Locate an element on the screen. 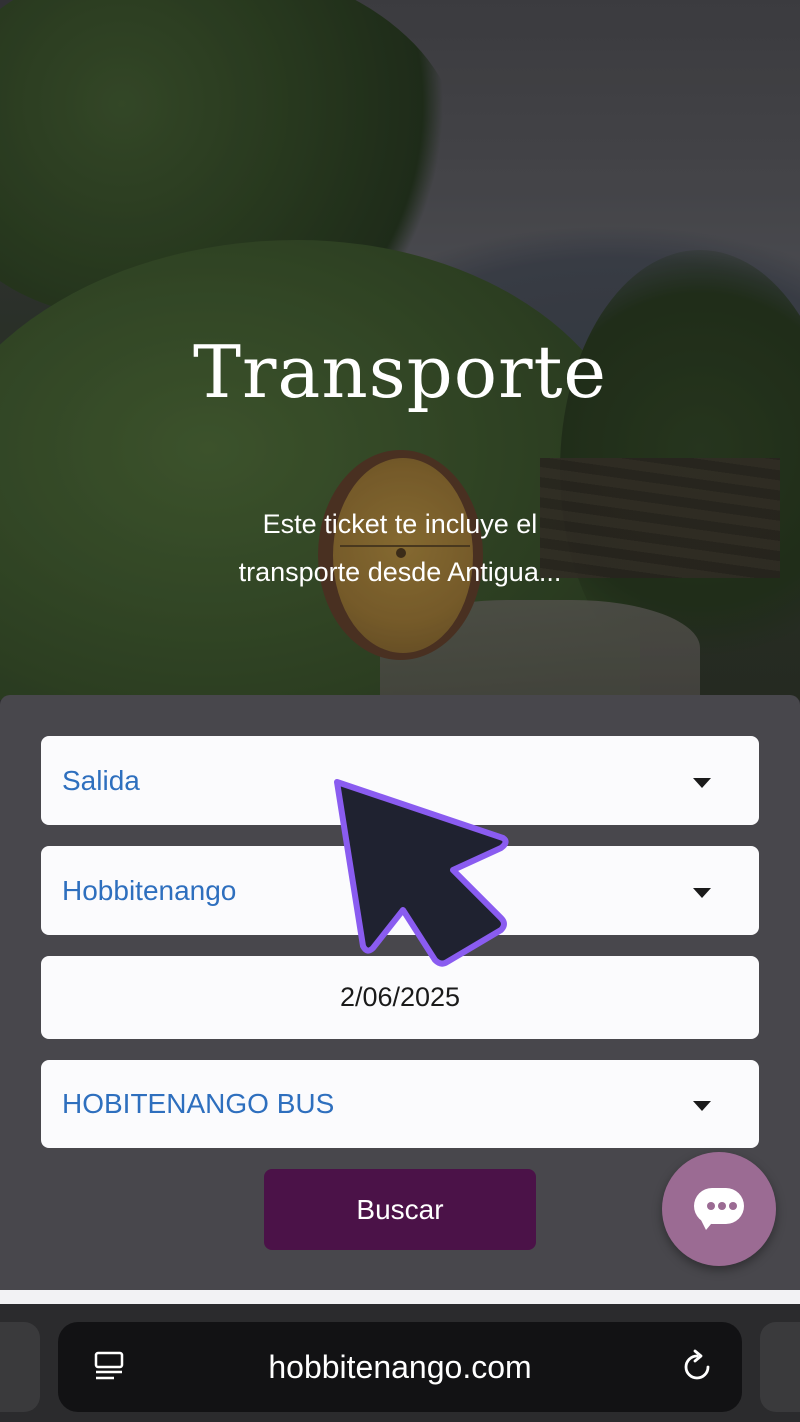 The width and height of the screenshot is (800, 1422). origin-select-value: Salida is located at coordinates (101, 780).